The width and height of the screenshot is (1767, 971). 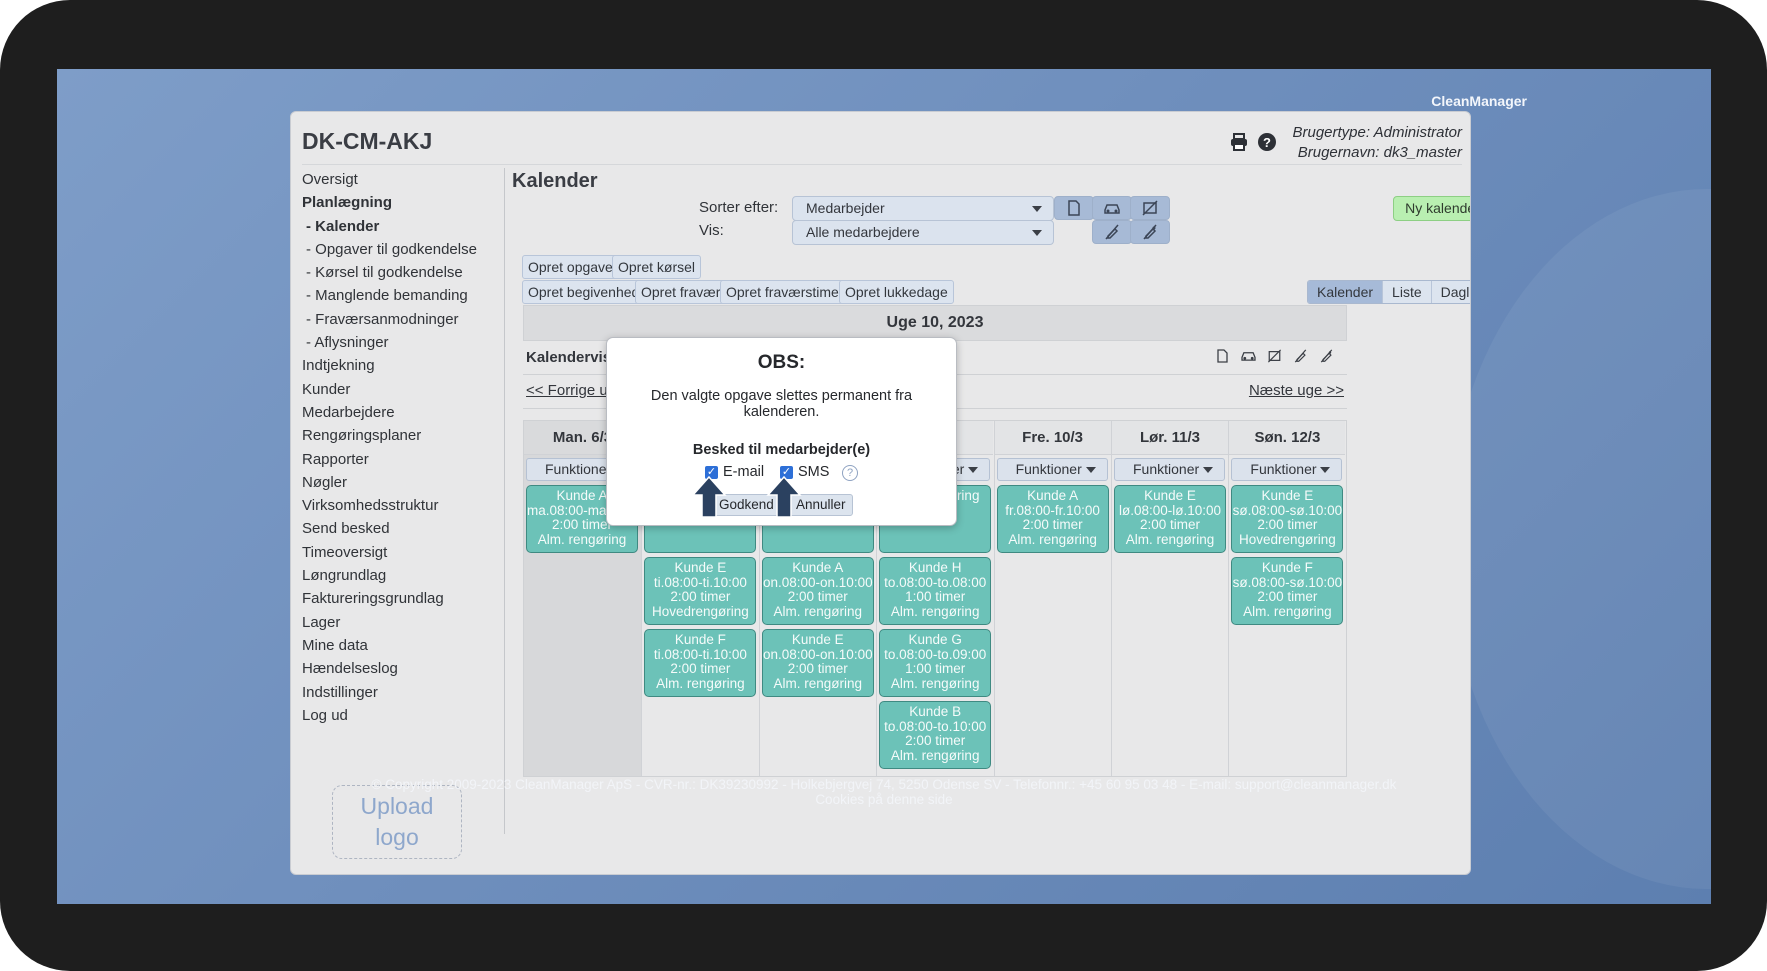 I want to click on sidebar-item: Nøgler, so click(x=402, y=482).